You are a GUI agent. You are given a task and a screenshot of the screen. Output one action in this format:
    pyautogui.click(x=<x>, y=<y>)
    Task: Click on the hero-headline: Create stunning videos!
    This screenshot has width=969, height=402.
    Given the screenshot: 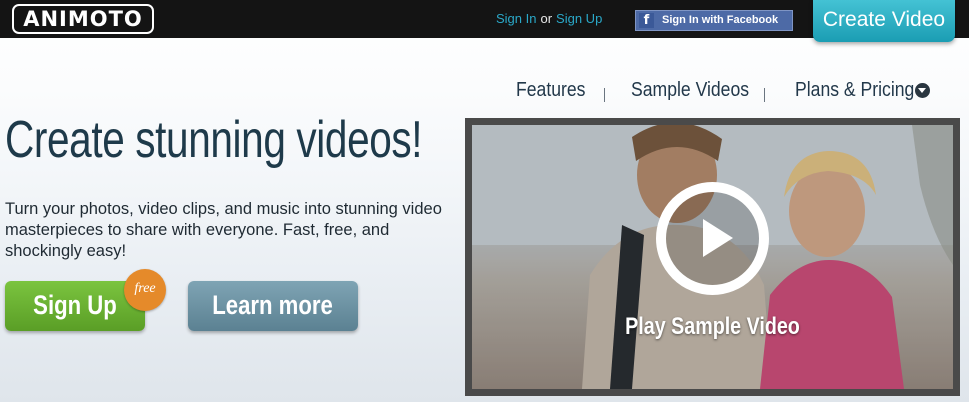 What is the action you would take?
    pyautogui.click(x=214, y=140)
    